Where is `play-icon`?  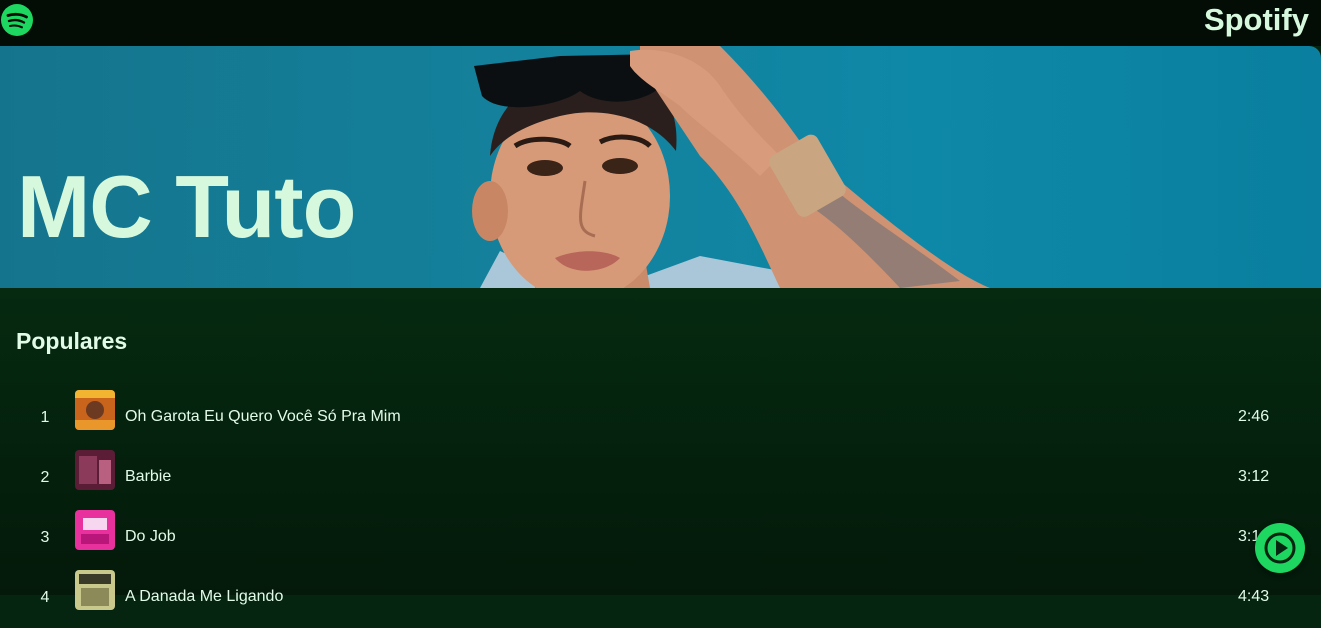 play-icon is located at coordinates (1280, 548).